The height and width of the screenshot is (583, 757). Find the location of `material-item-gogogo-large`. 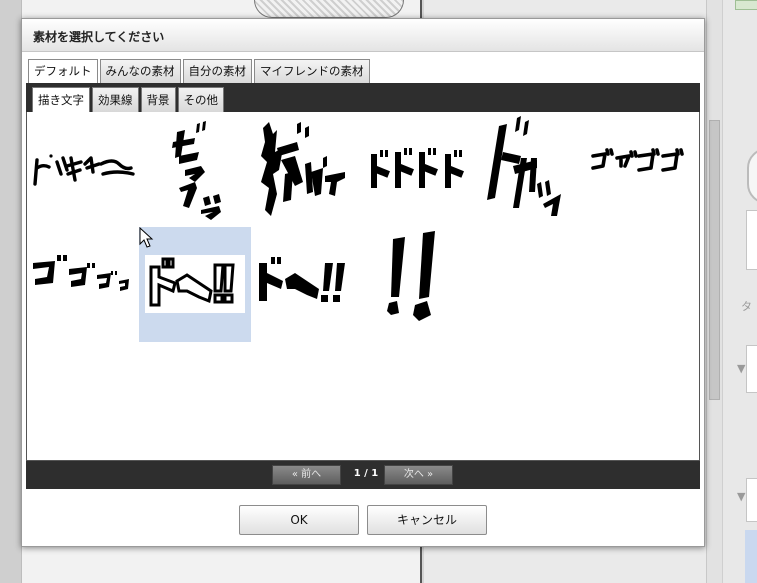

material-item-gogogo-large is located at coordinates (83, 284).